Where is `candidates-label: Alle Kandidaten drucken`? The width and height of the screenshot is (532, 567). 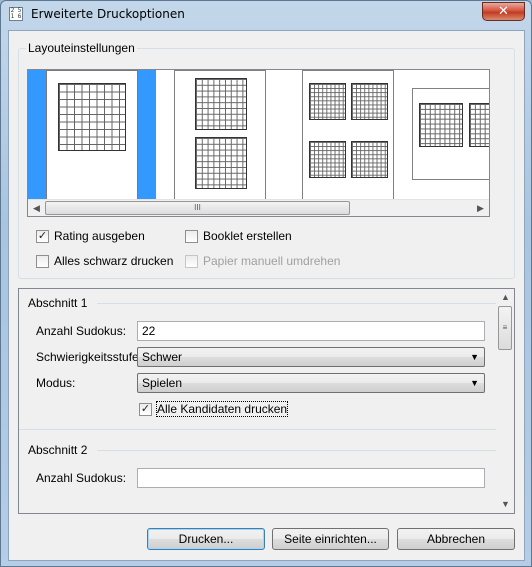 candidates-label: Alle Kandidaten drucken is located at coordinates (222, 409).